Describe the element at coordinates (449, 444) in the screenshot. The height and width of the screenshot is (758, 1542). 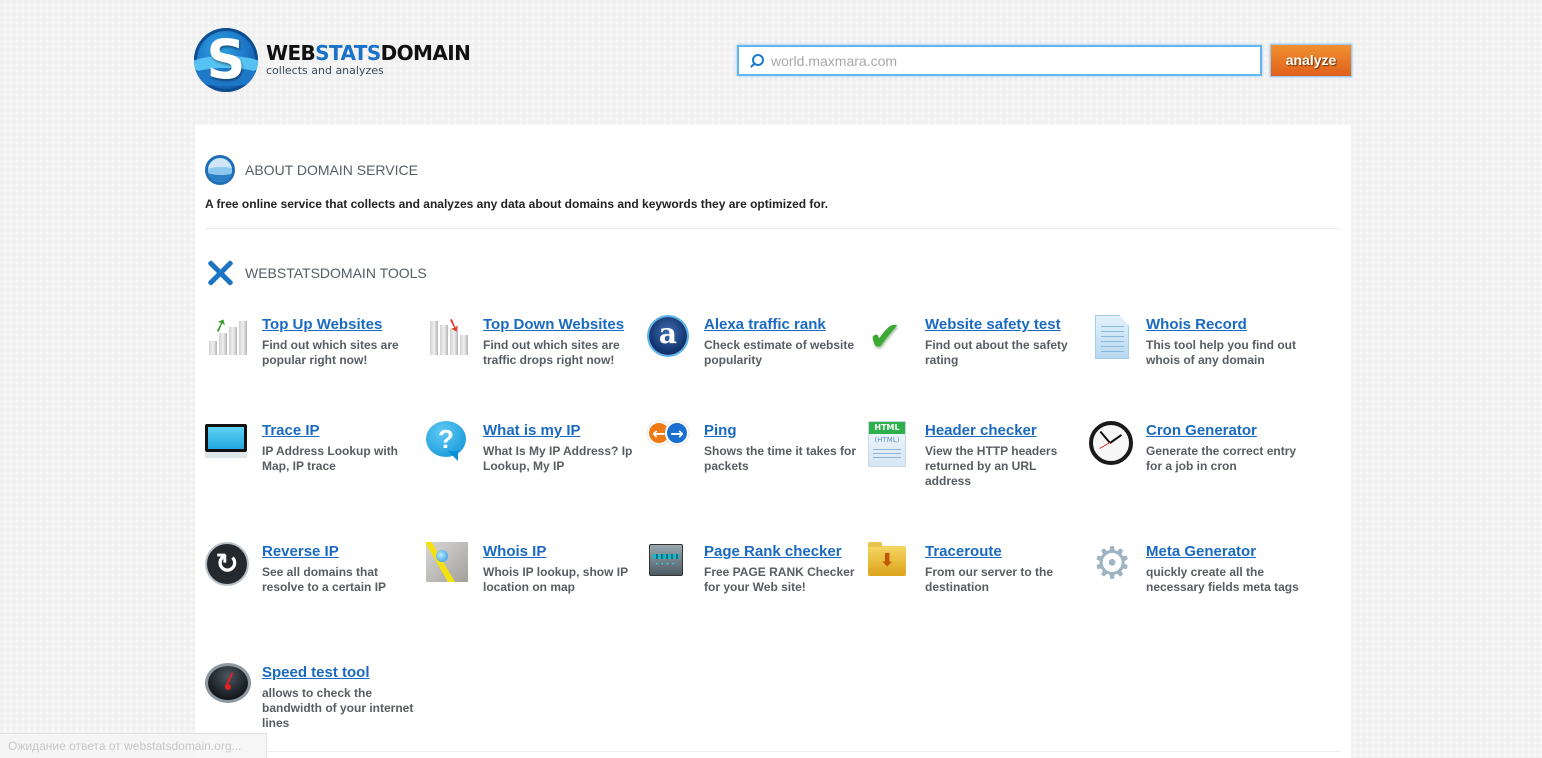
I see `question-icon: ?` at that location.